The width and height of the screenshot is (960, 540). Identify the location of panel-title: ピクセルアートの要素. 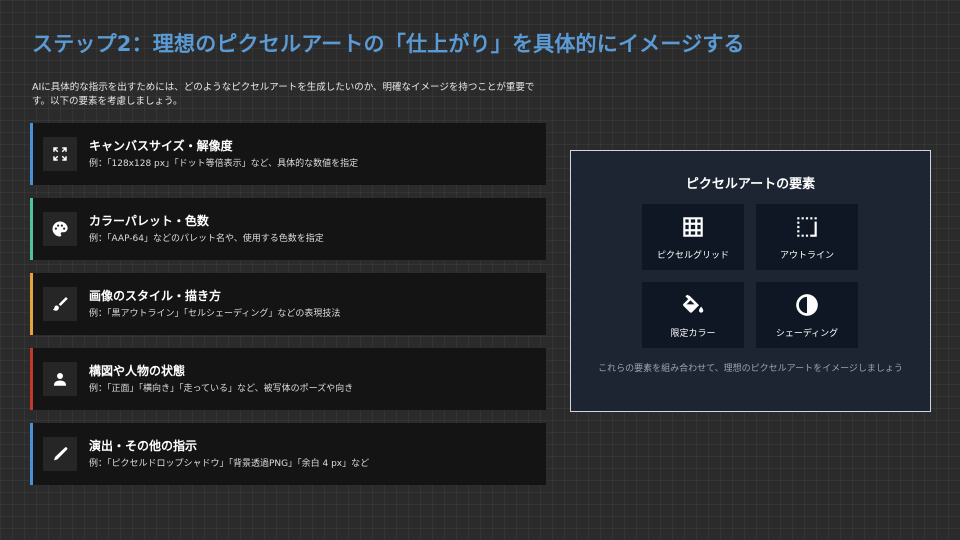
(750, 184).